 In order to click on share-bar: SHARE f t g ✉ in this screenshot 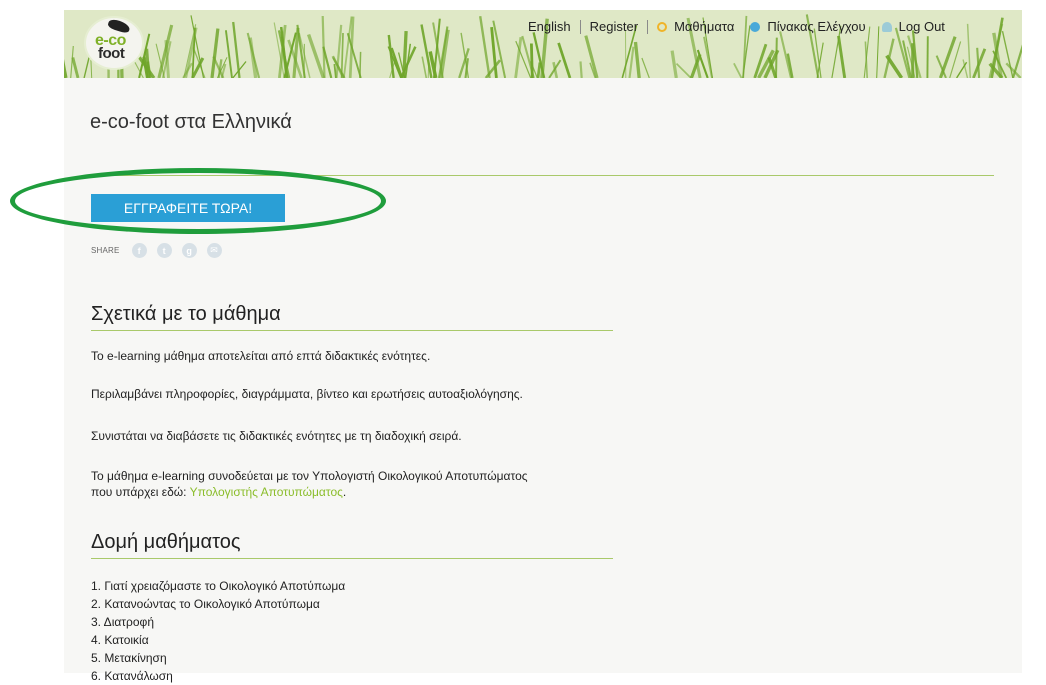, I will do `click(161, 250)`.